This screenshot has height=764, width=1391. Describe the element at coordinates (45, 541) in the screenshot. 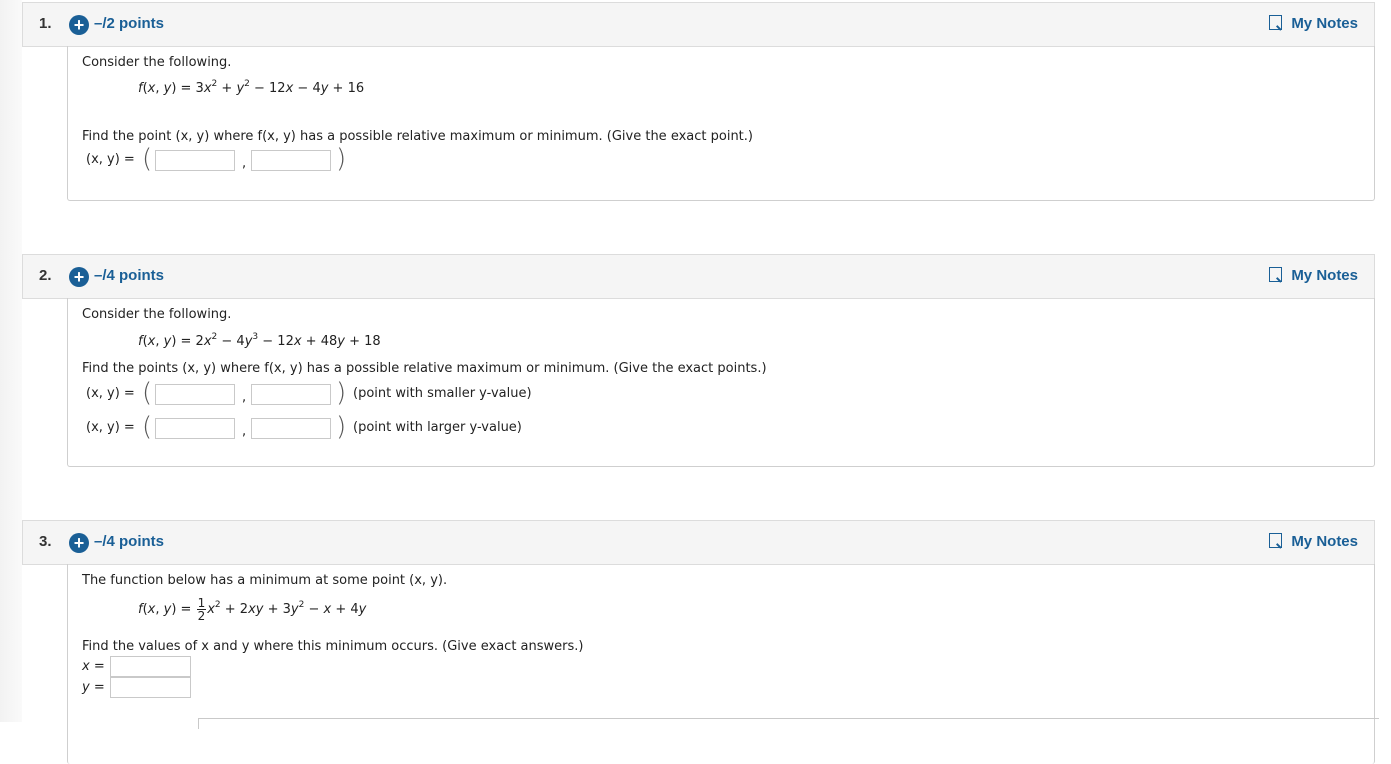

I see `question-number: 3.` at that location.